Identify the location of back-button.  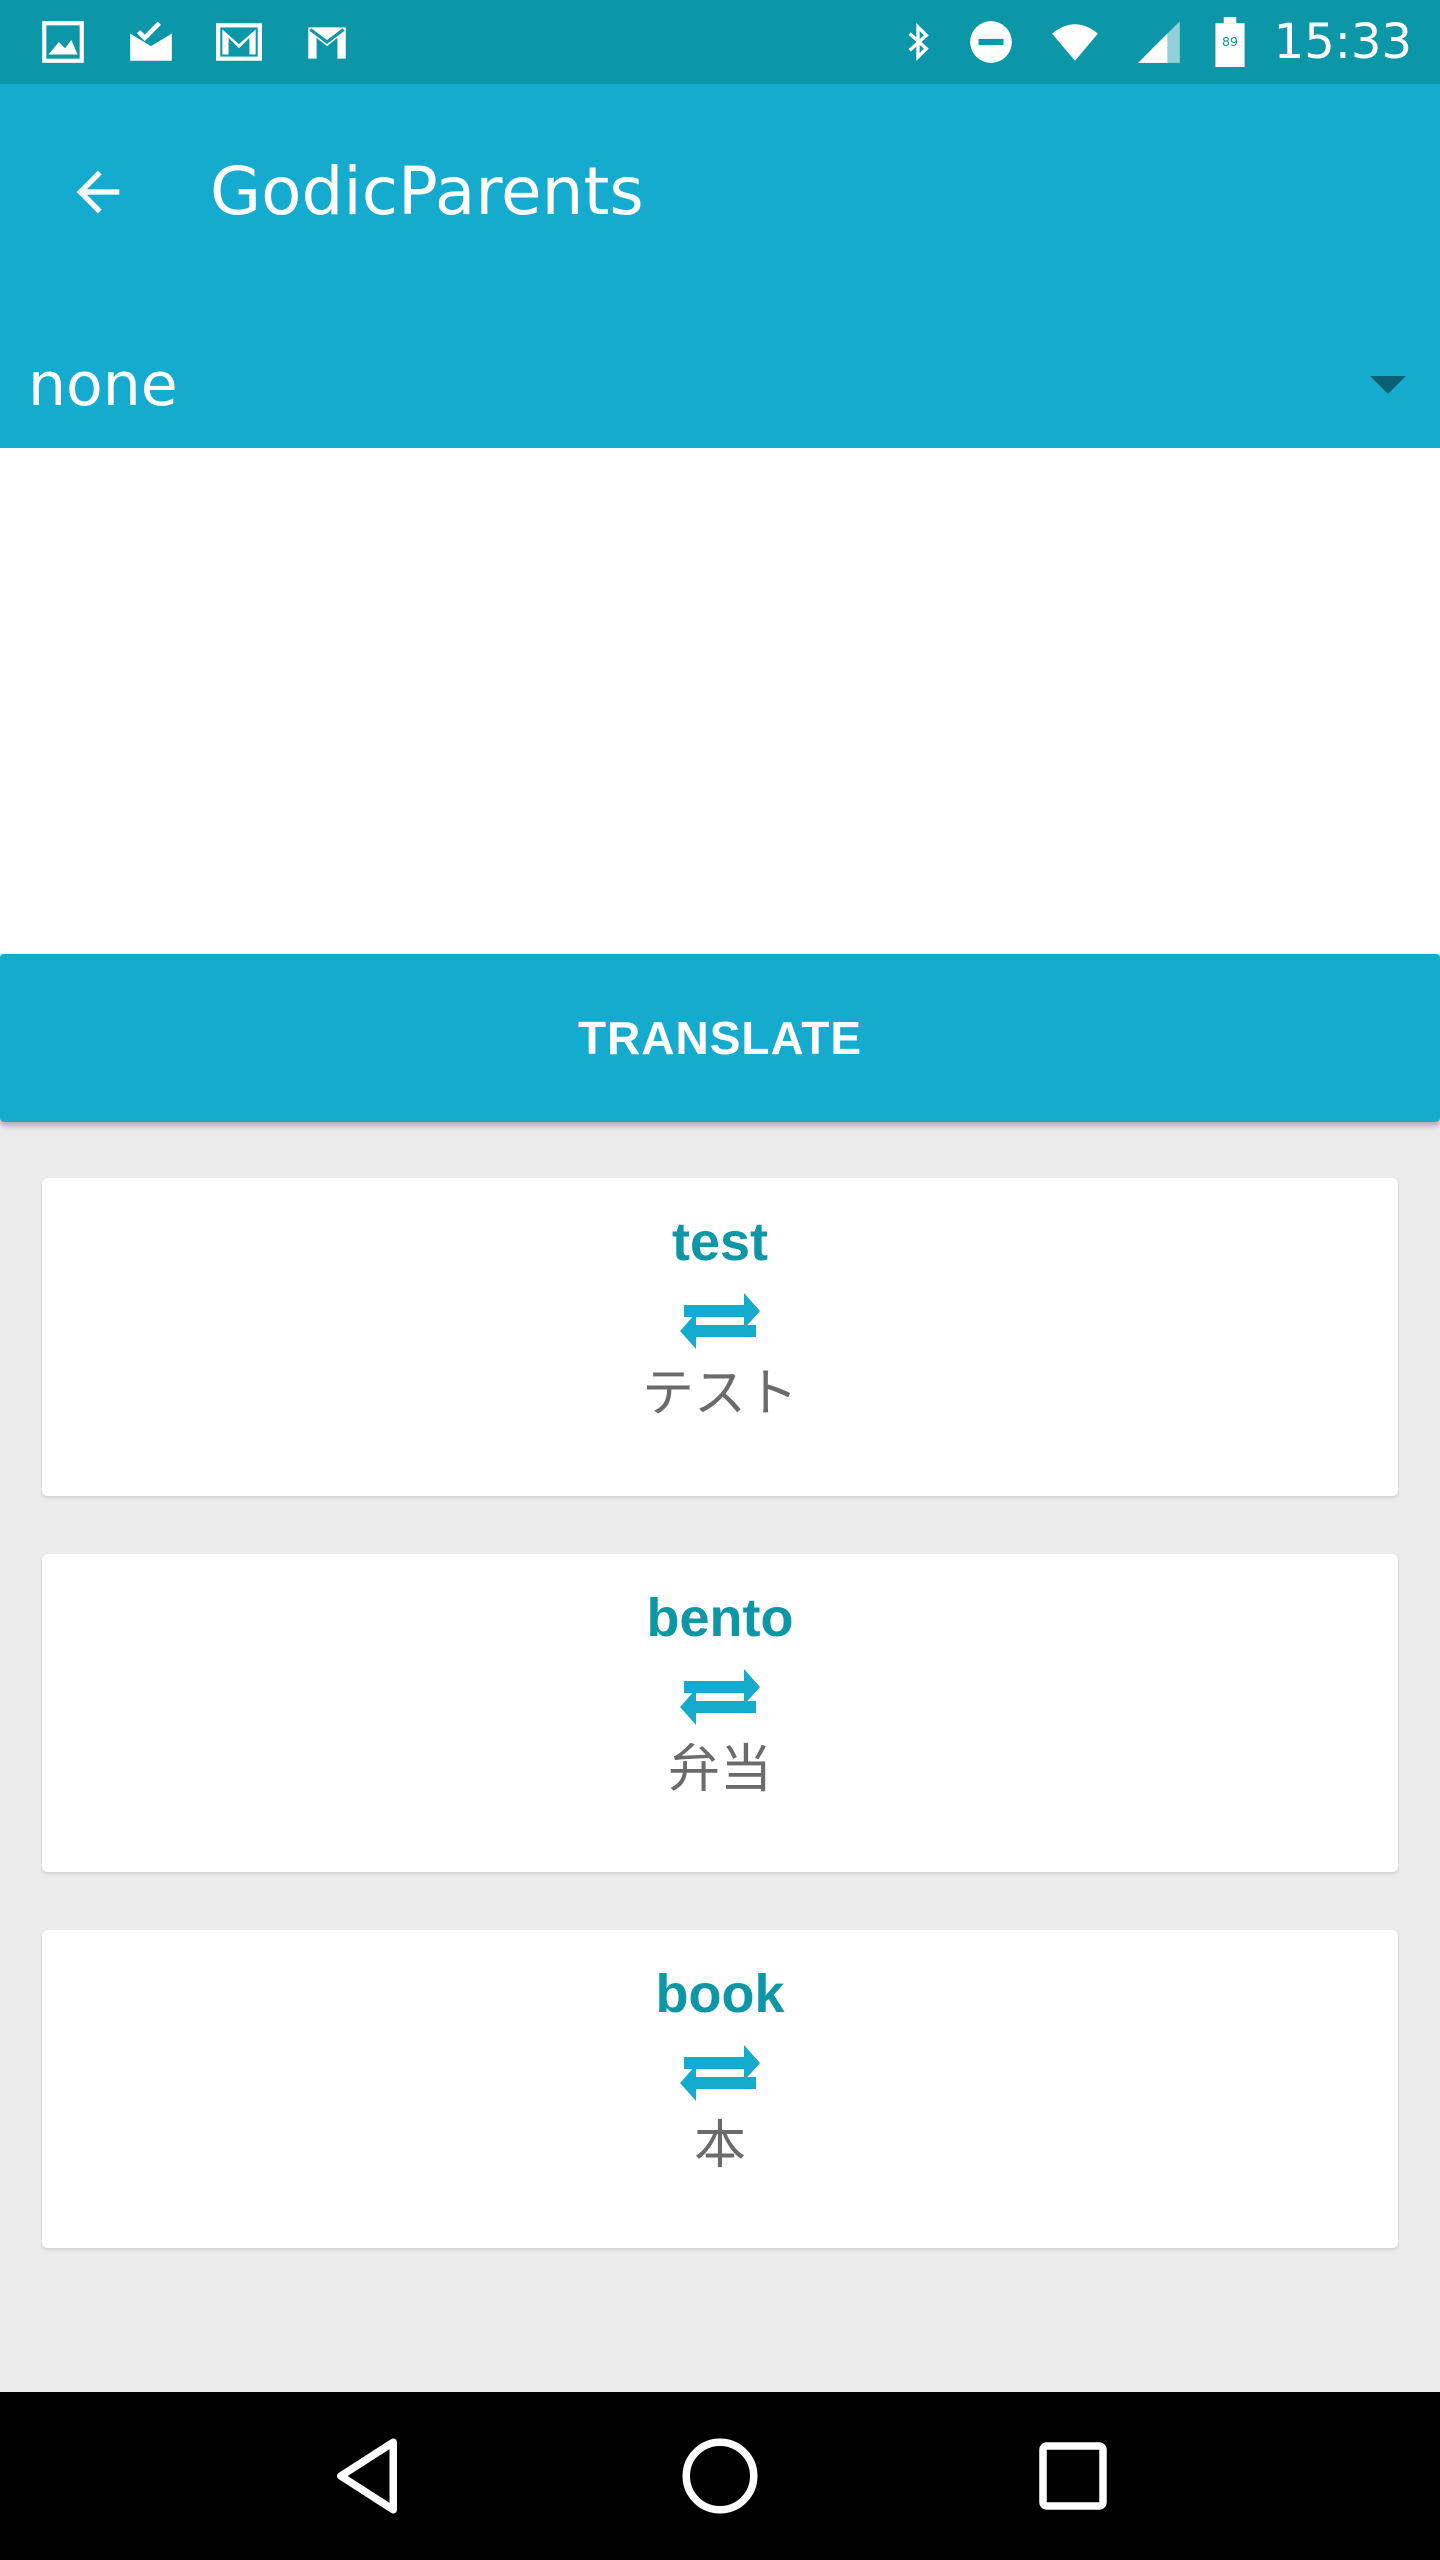
(98, 192).